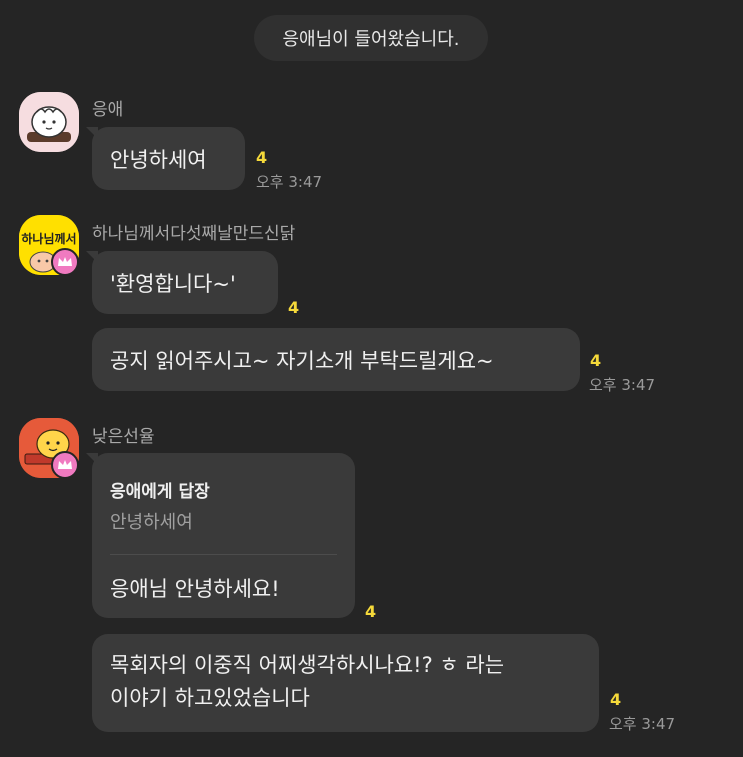  I want to click on reply-target: 응애에게 답장, so click(160, 492).